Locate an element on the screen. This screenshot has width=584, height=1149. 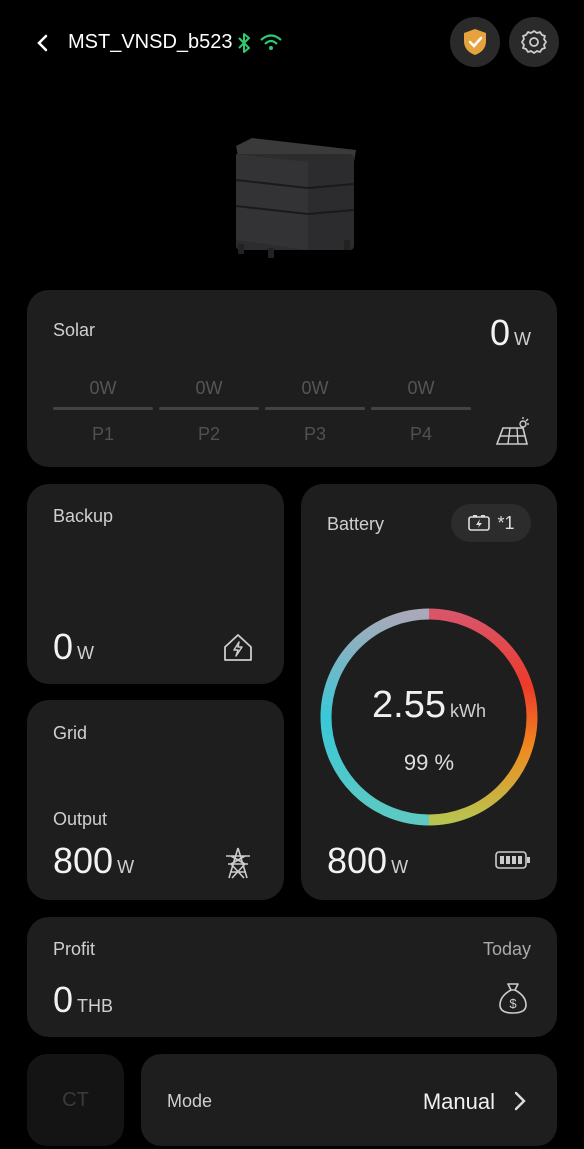
security-button is located at coordinates (475, 42).